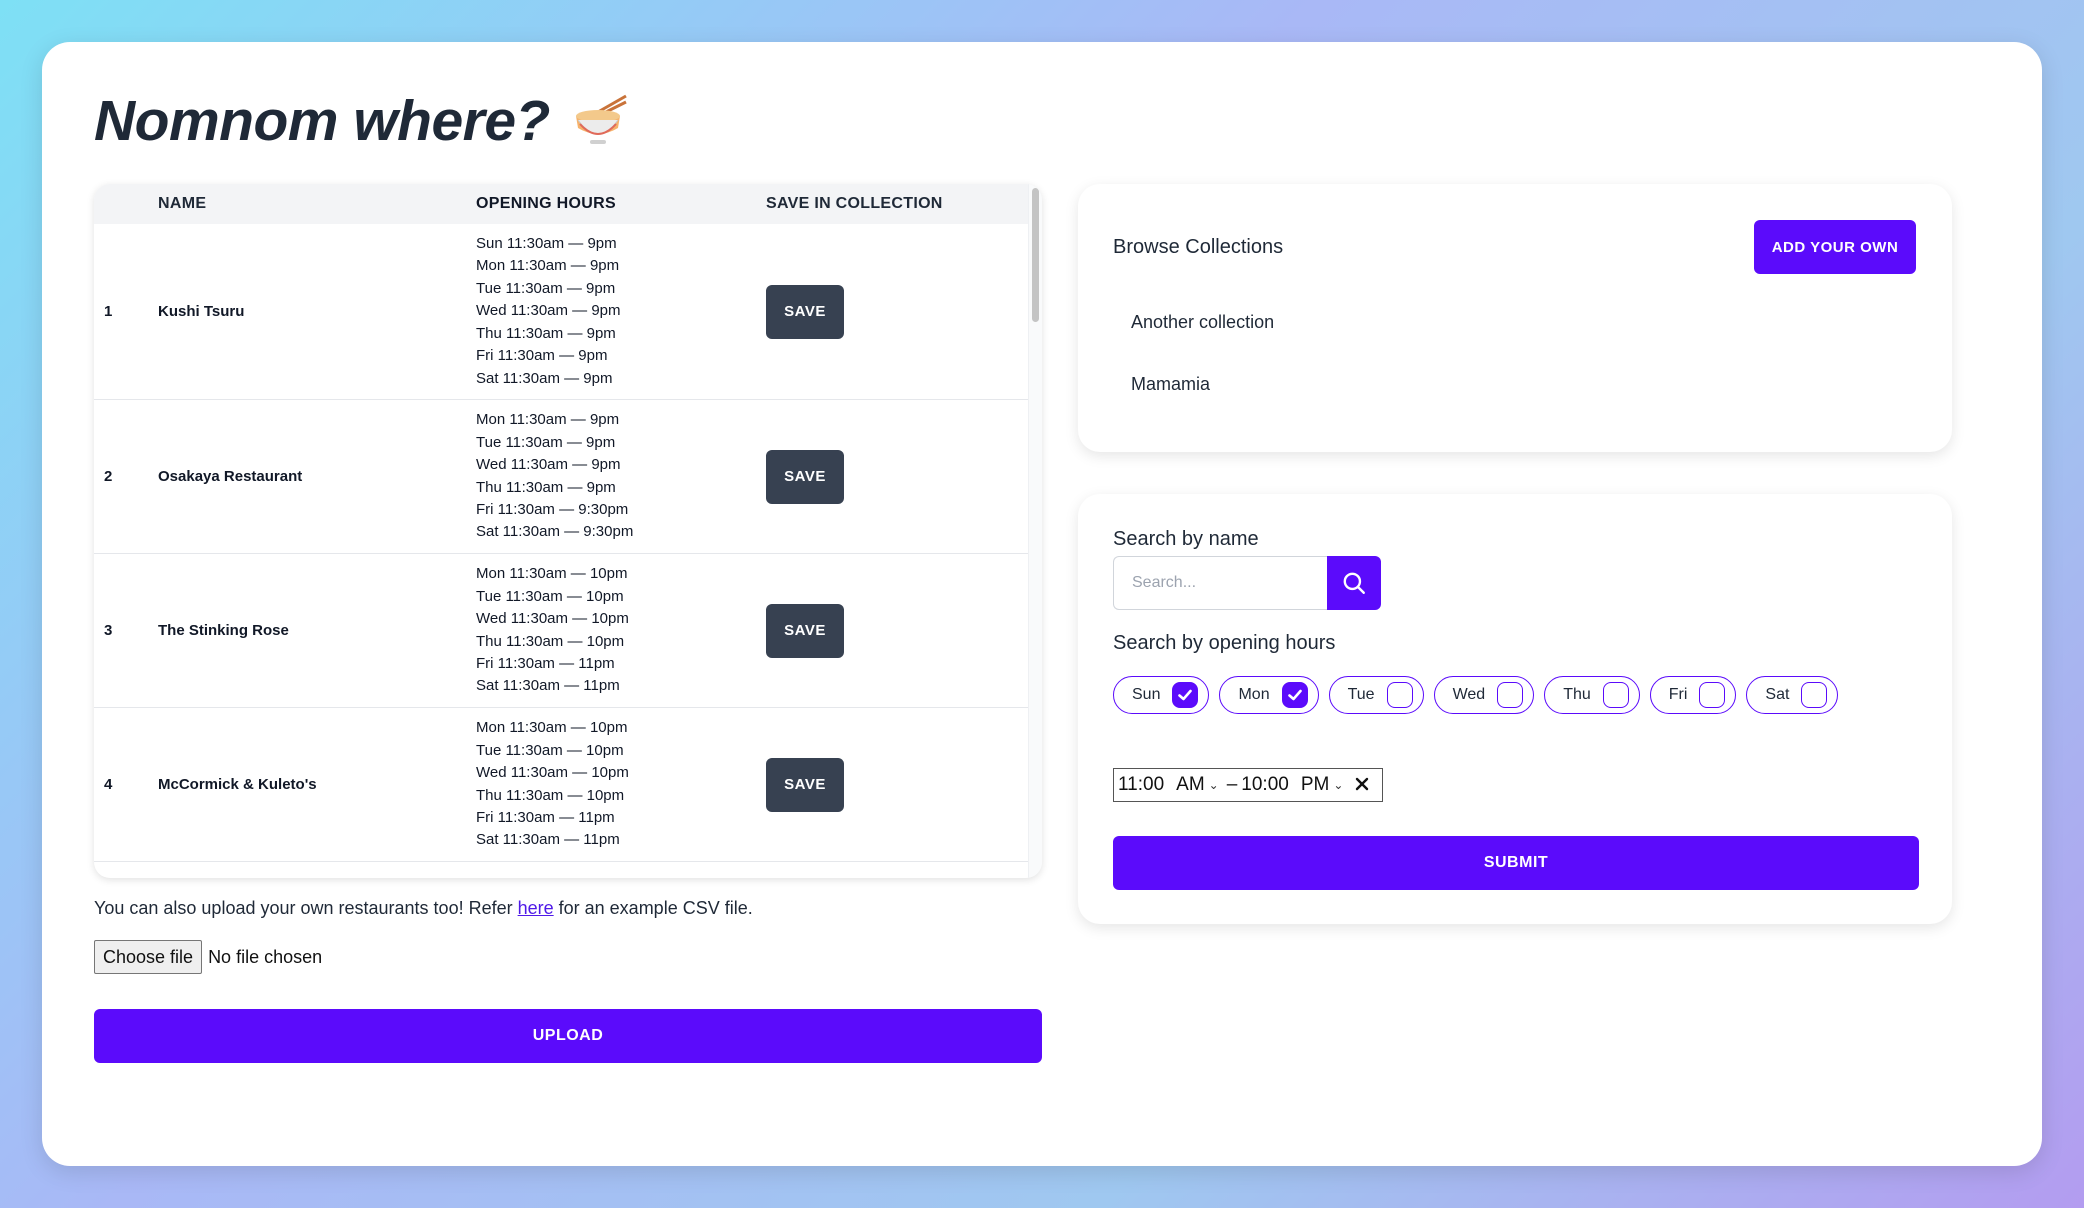 This screenshot has width=2084, height=1208. I want to click on time-start-ampm: AM, so click(1190, 785).